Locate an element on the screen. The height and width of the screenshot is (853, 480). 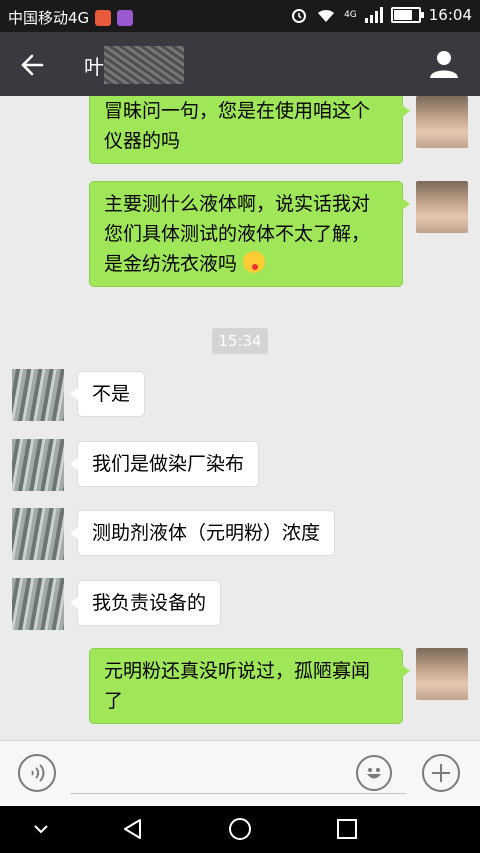
voice-wave-glyph is located at coordinates (38, 773).